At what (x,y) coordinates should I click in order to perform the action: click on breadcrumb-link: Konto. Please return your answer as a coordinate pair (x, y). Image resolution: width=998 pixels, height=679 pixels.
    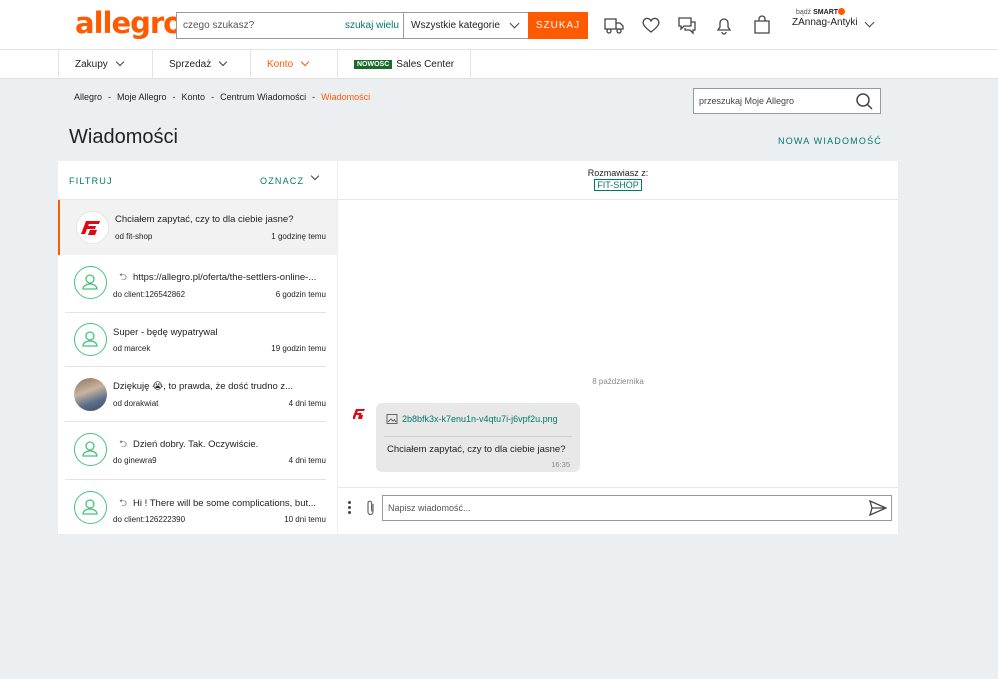
    Looking at the image, I should click on (194, 97).